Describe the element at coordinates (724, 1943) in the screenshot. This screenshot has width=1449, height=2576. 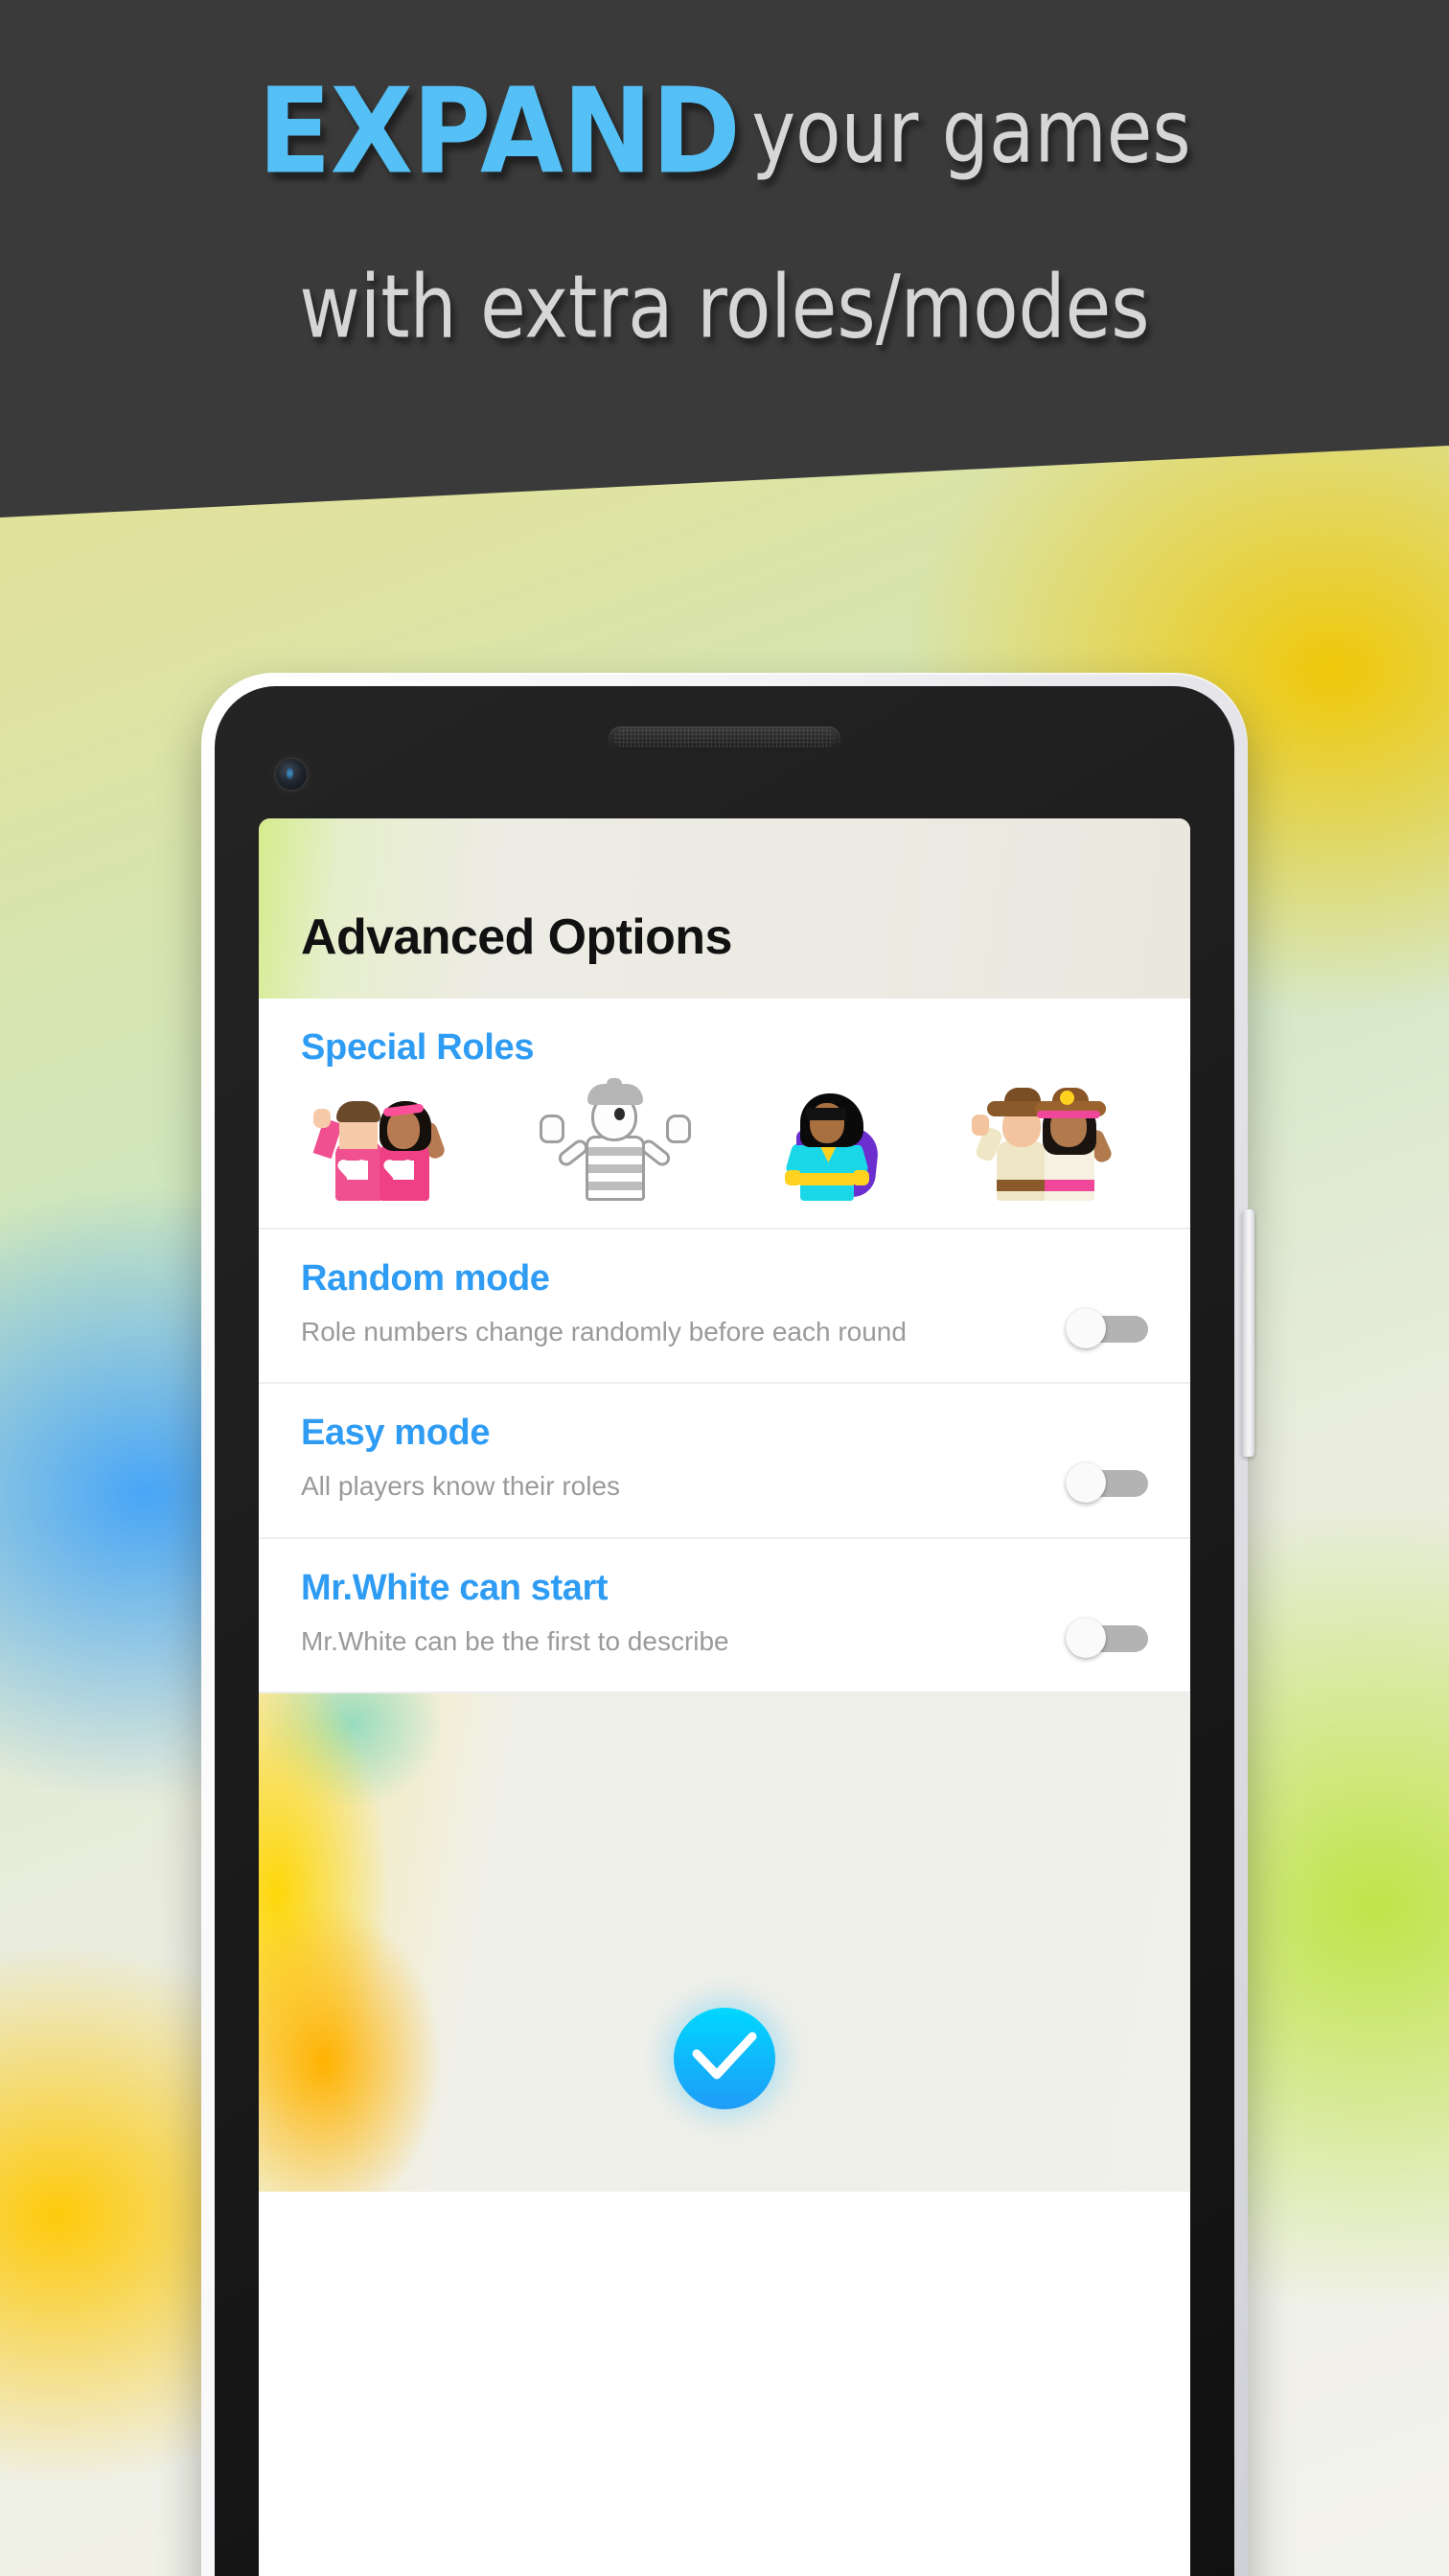
I see `app-background-area` at that location.